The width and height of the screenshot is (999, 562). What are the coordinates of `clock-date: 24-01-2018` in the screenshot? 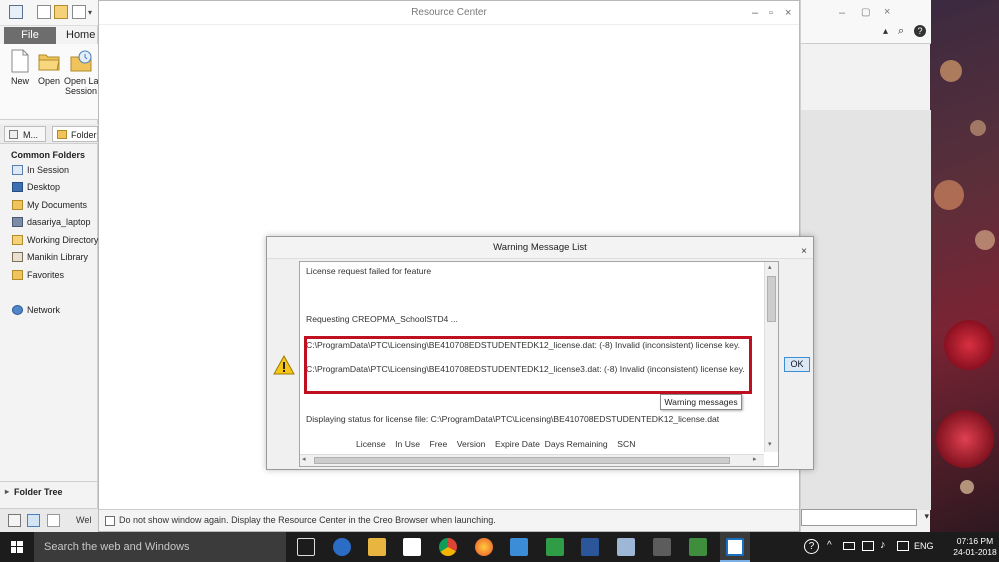 It's located at (975, 552).